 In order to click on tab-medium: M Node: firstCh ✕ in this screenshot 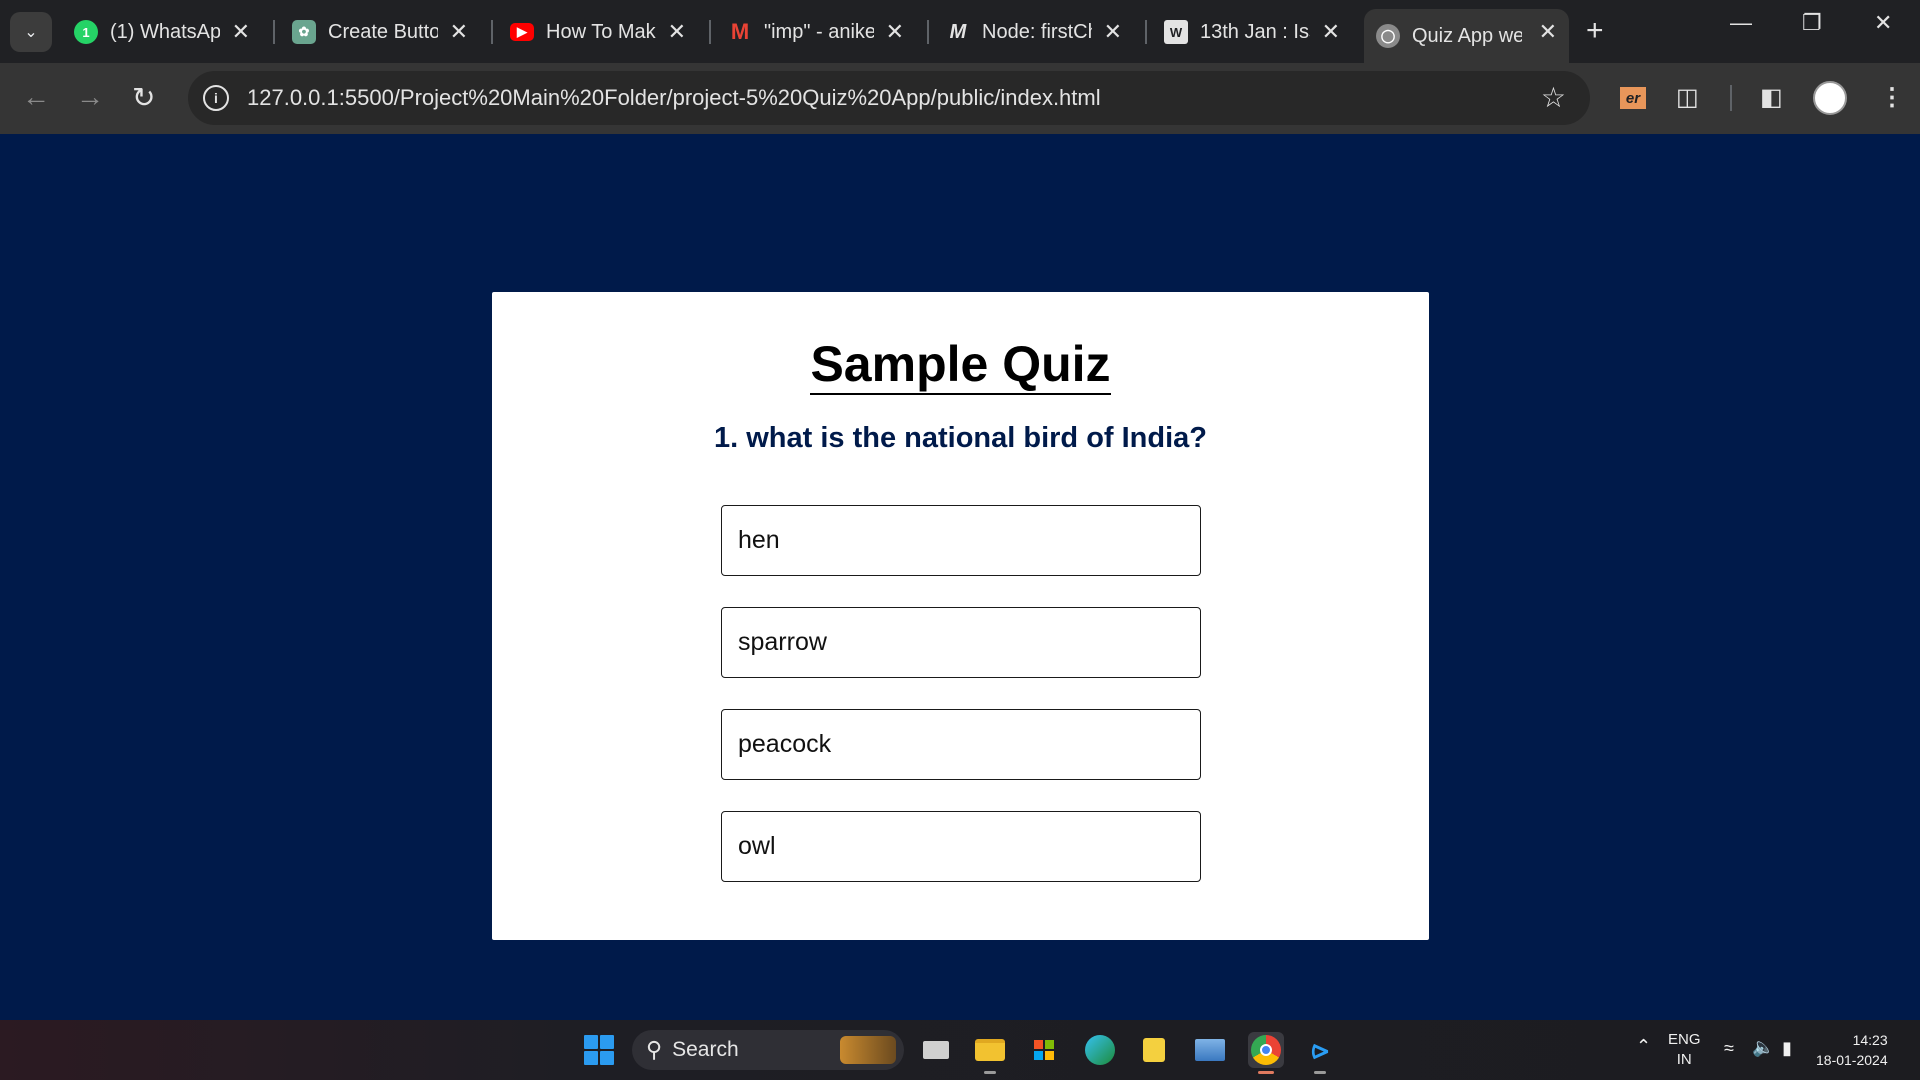, I will do `click(1034, 32)`.